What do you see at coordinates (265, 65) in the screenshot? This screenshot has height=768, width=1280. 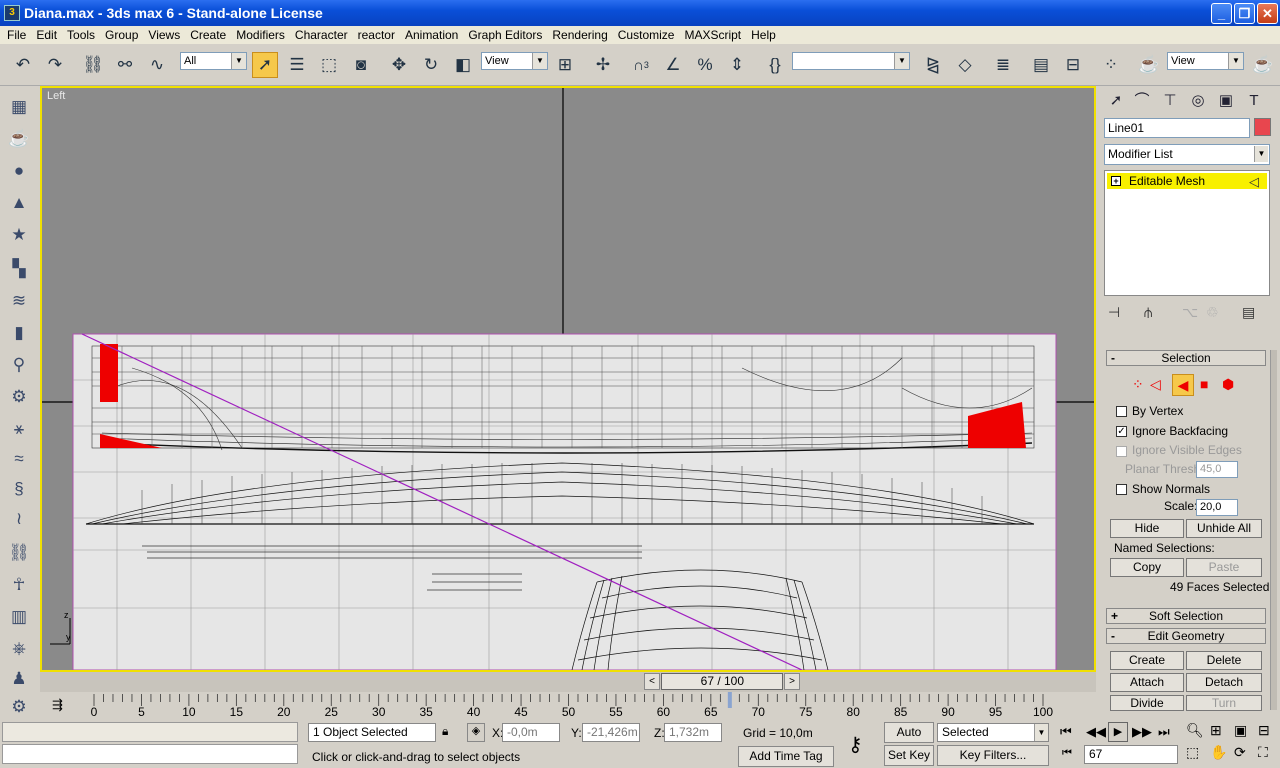 I see `select-object-icon: ➚` at bounding box center [265, 65].